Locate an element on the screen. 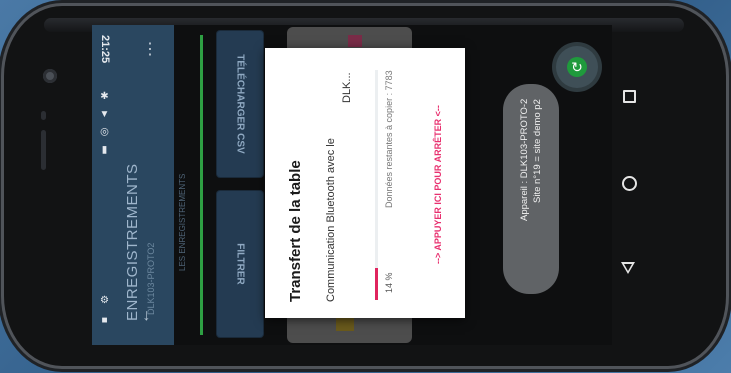  page-title: ENREGISTREMENTS is located at coordinates (132, 242).